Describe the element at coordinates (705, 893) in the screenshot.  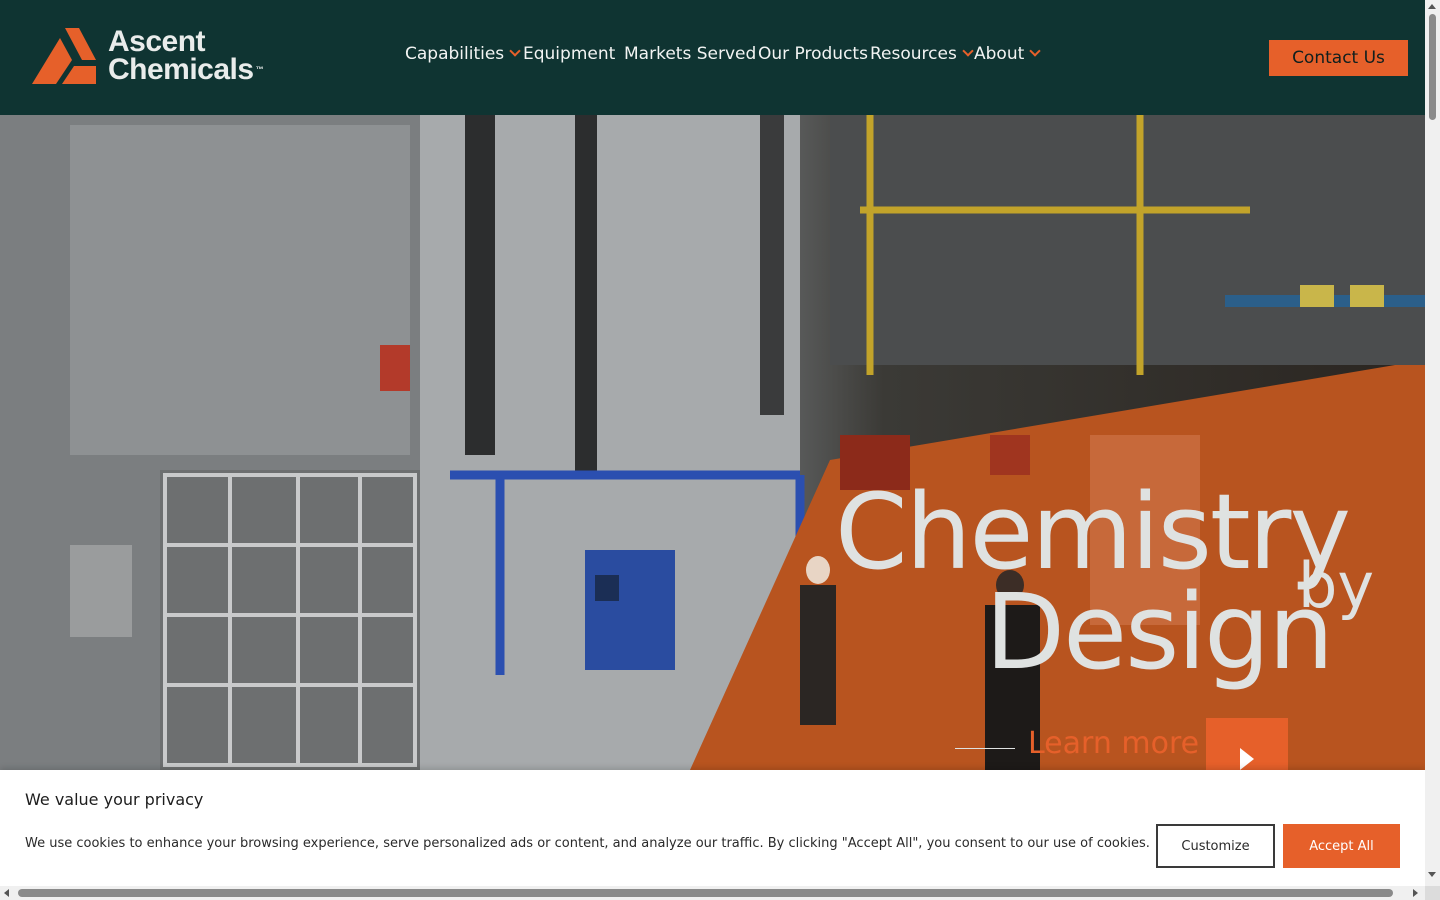
I see `horizontal-scroll-thumb` at that location.